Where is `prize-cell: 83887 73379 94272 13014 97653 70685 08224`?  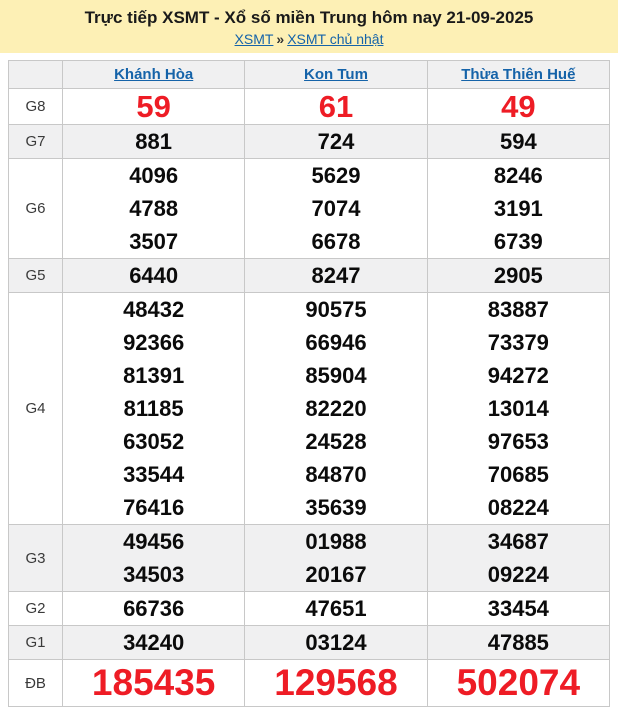 prize-cell: 83887 73379 94272 13014 97653 70685 08224 is located at coordinates (518, 408).